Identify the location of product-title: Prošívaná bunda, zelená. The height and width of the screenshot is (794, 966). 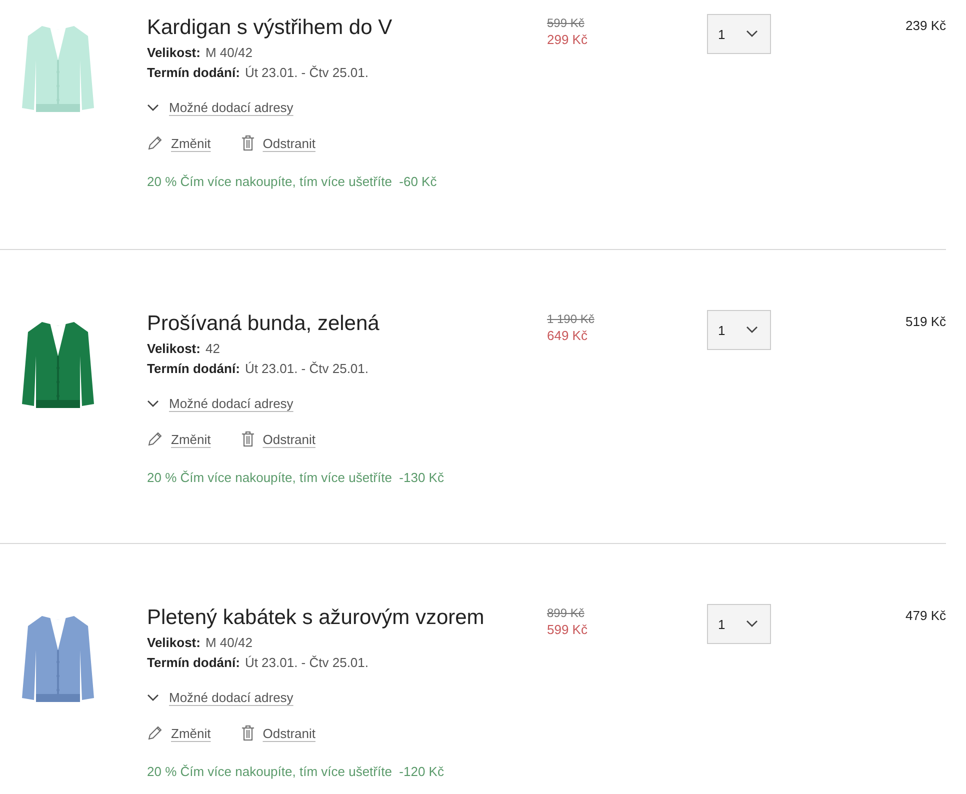
(263, 324).